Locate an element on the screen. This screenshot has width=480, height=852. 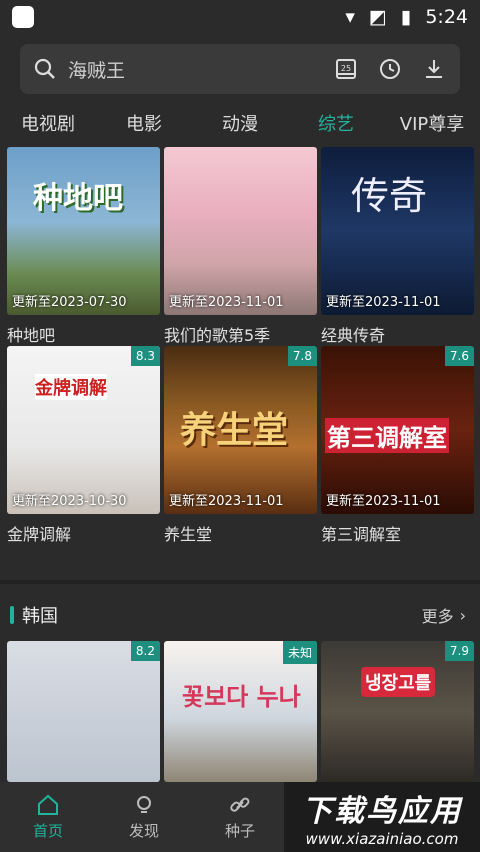
watermark: 下载鸟应用 www.xiazainiao.com is located at coordinates (382, 817).